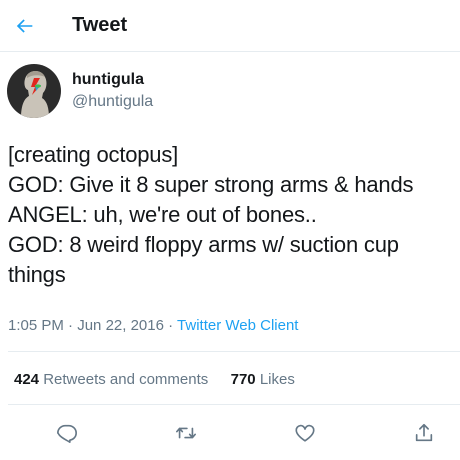 Image resolution: width=460 pixels, height=460 pixels. Describe the element at coordinates (211, 184) in the screenshot. I see `tweet-line: GOD: Give it 8 super strong arms & hands` at that location.